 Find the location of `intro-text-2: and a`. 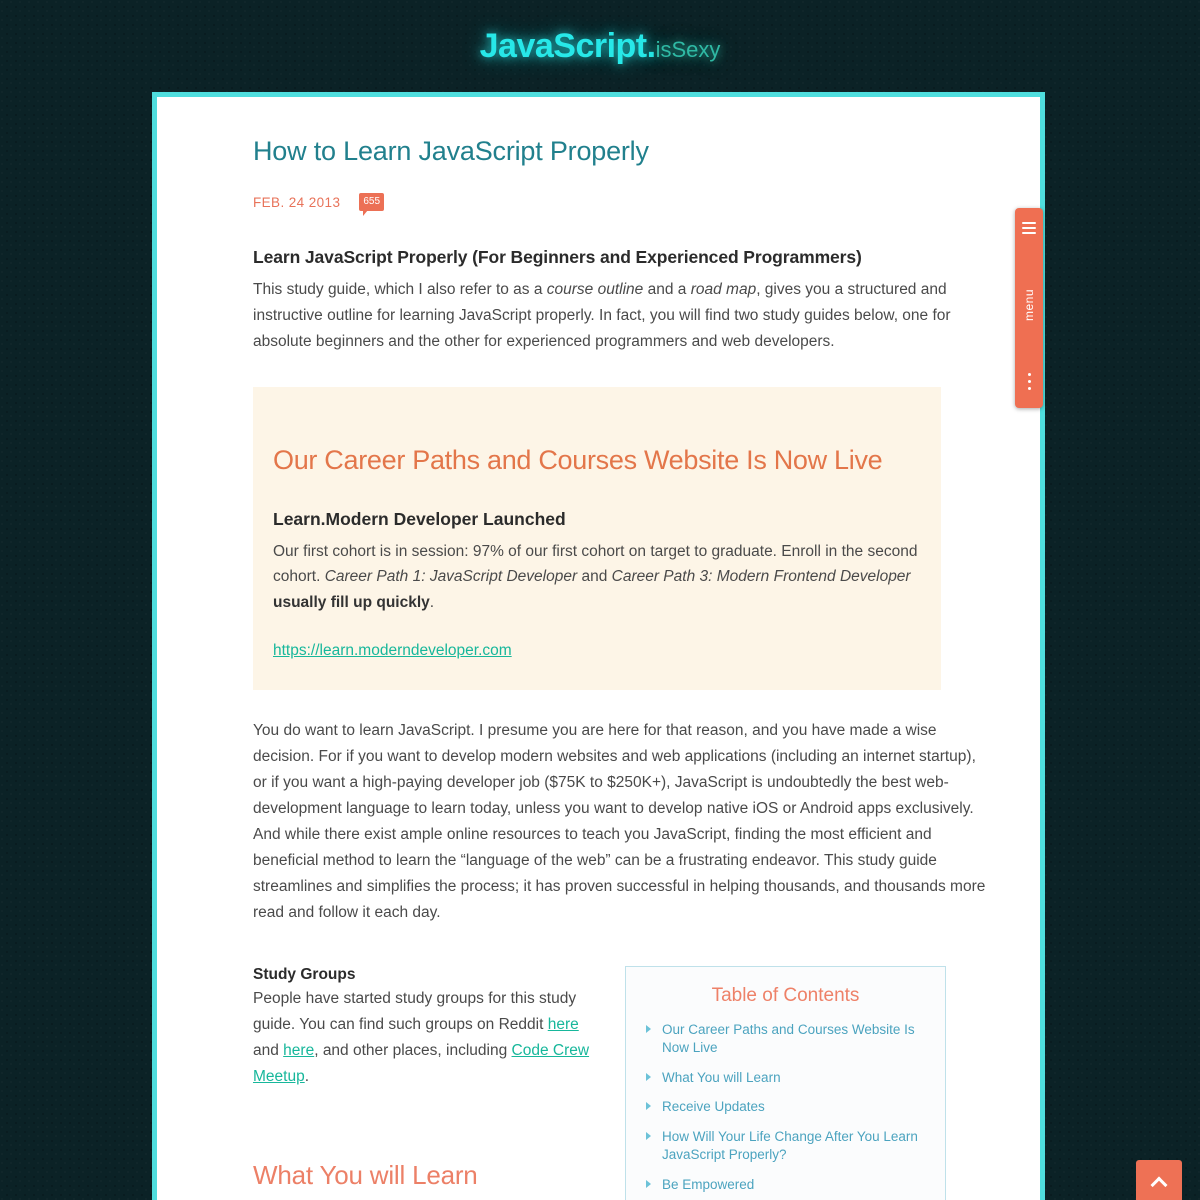

intro-text-2: and a is located at coordinates (667, 290).